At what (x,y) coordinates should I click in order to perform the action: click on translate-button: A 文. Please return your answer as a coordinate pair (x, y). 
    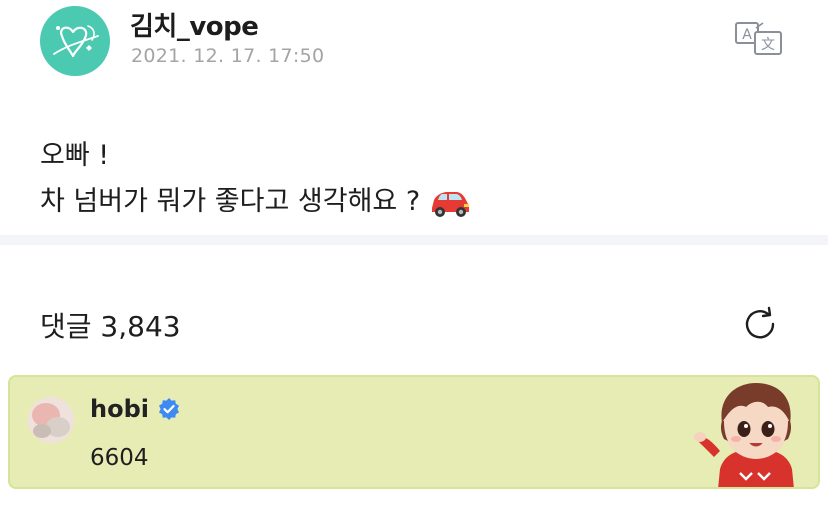
    Looking at the image, I should click on (760, 38).